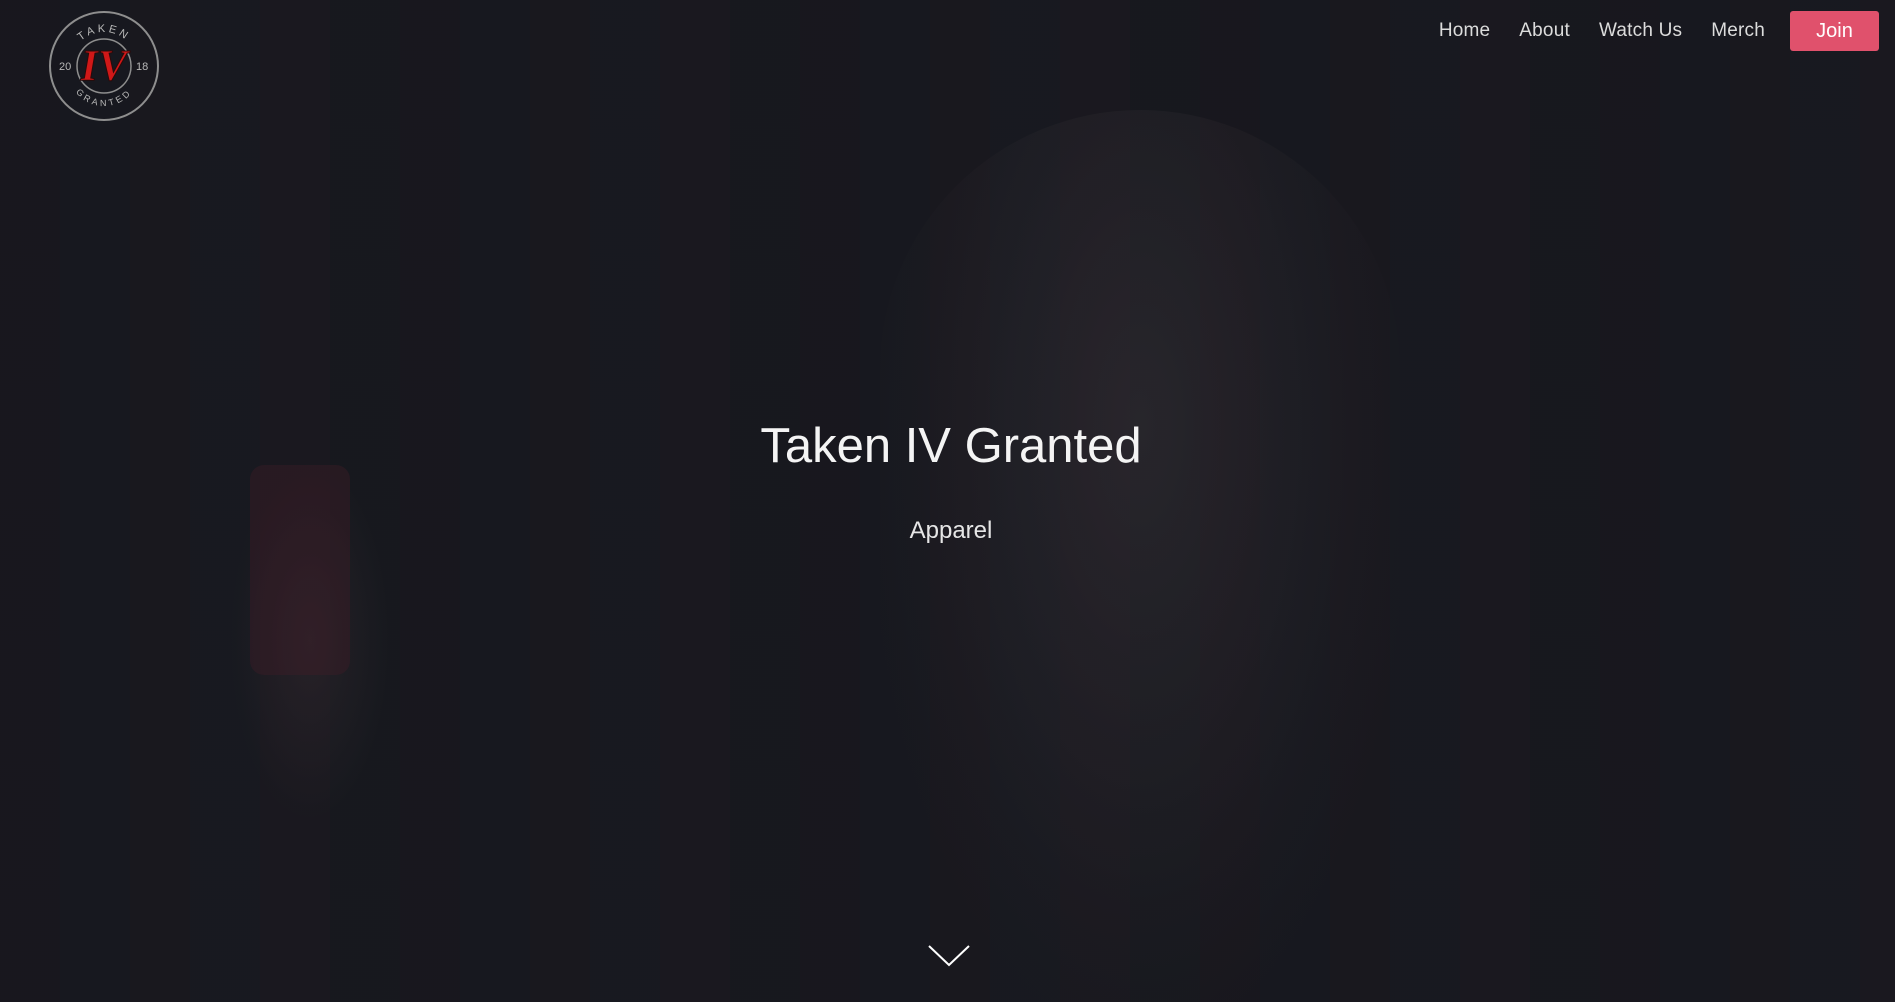 This screenshot has width=1895, height=1002. I want to click on logo-emblem: TAKEN GRANTED 20 18 IV, so click(104, 66).